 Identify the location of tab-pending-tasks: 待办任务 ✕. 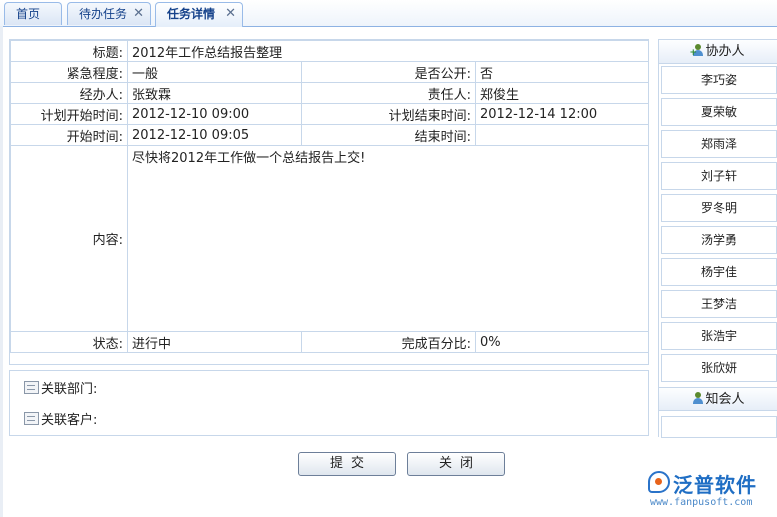
(109, 13).